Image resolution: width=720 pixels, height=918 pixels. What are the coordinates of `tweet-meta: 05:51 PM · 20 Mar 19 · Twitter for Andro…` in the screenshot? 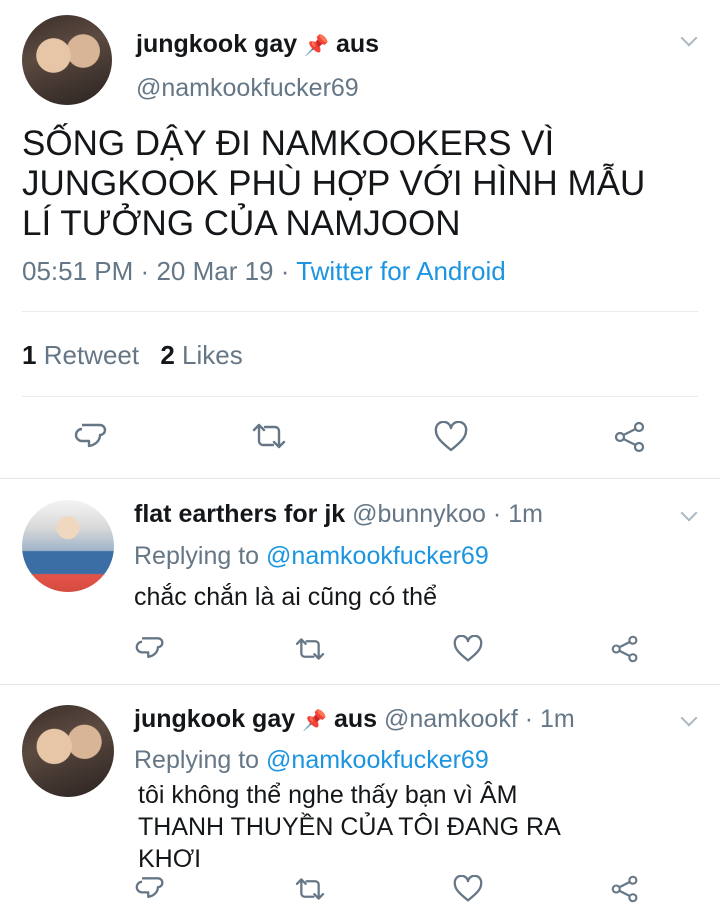 It's located at (264, 271).